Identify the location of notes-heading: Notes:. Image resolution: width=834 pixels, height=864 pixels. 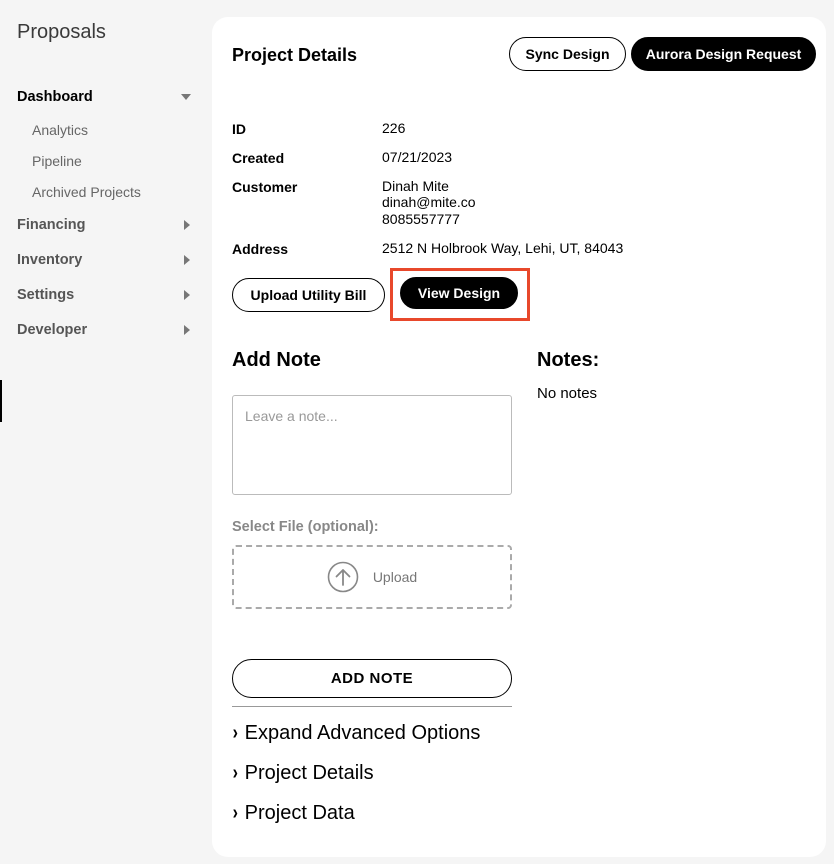
(568, 360).